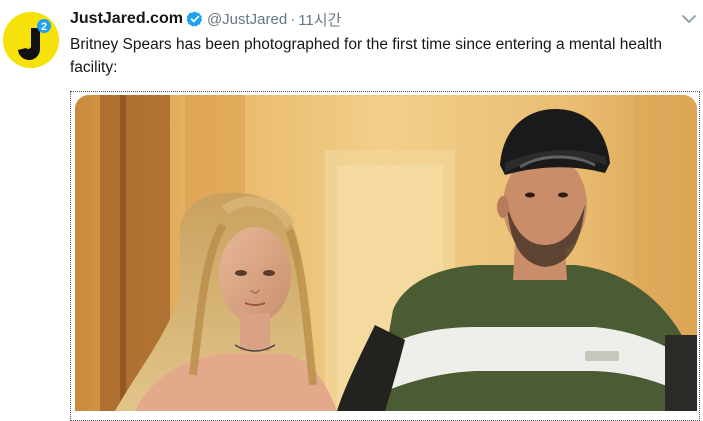 This screenshot has height=421, width=703. I want to click on justjared-logo: 2, so click(31, 40).